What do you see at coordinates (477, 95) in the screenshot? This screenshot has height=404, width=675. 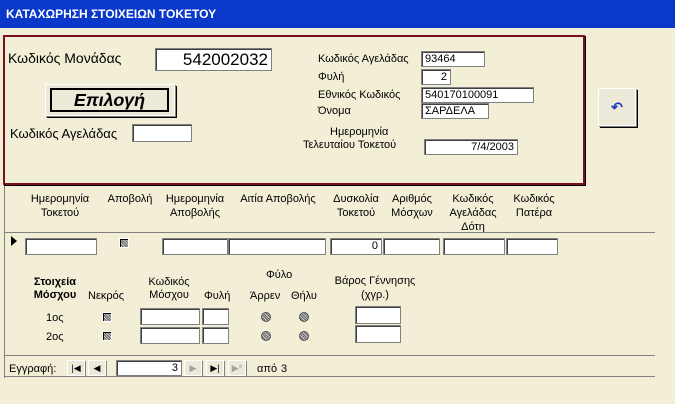 I see `info-national-code-field: 540170100091` at bounding box center [477, 95].